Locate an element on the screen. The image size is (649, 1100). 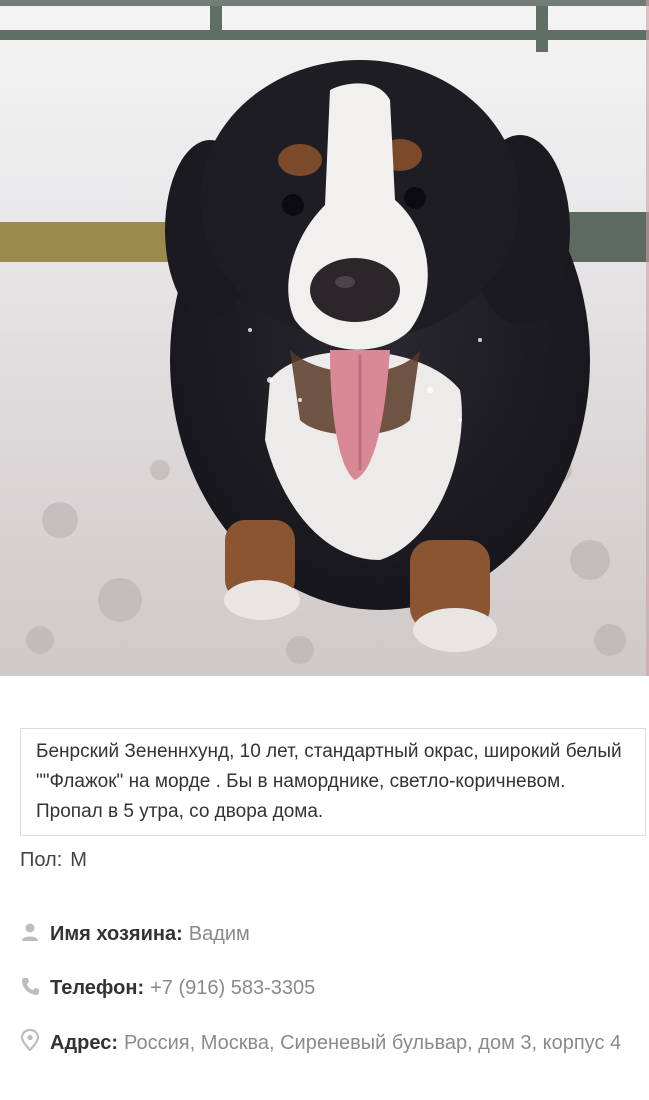
phone-value: +7 (916) 583-3305 is located at coordinates (232, 988).